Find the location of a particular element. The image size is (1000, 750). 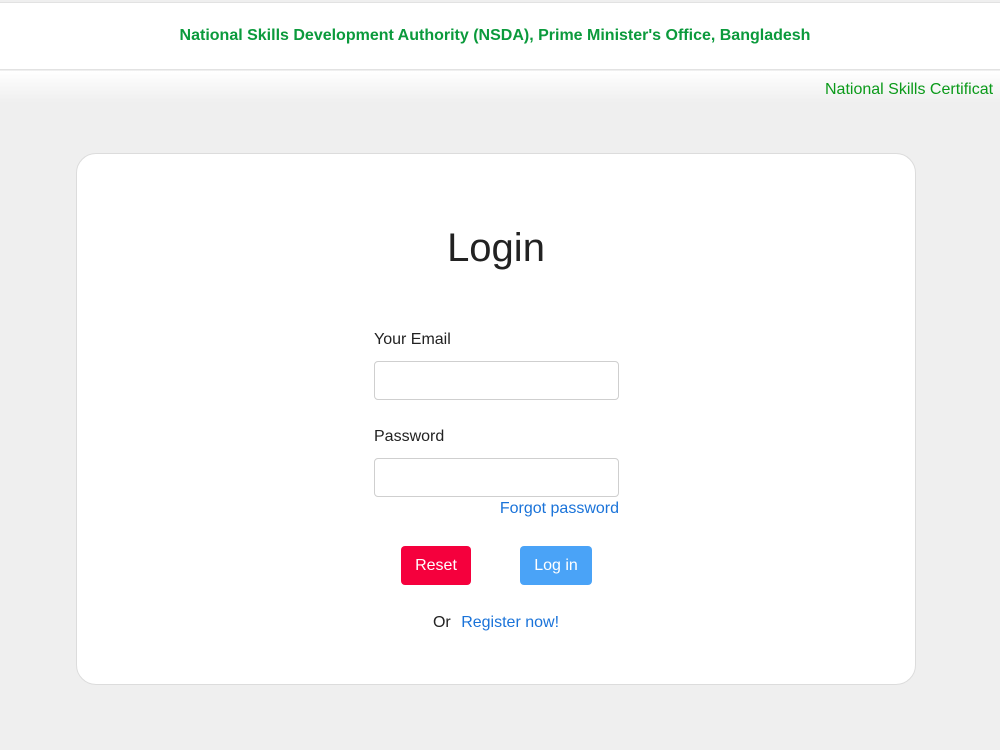

reset-button: Reset is located at coordinates (436, 565).